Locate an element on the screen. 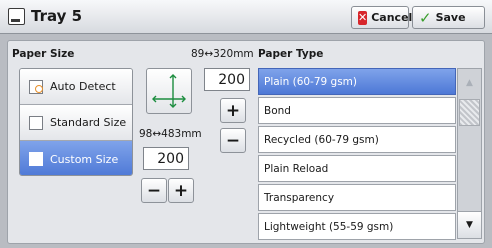 The image size is (492, 248). y-decrease-button: − is located at coordinates (233, 140).